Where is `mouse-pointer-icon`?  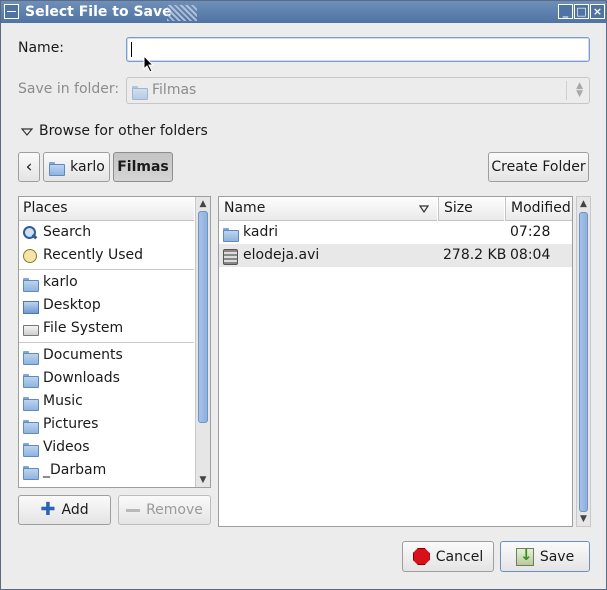 mouse-pointer-icon is located at coordinates (149, 64).